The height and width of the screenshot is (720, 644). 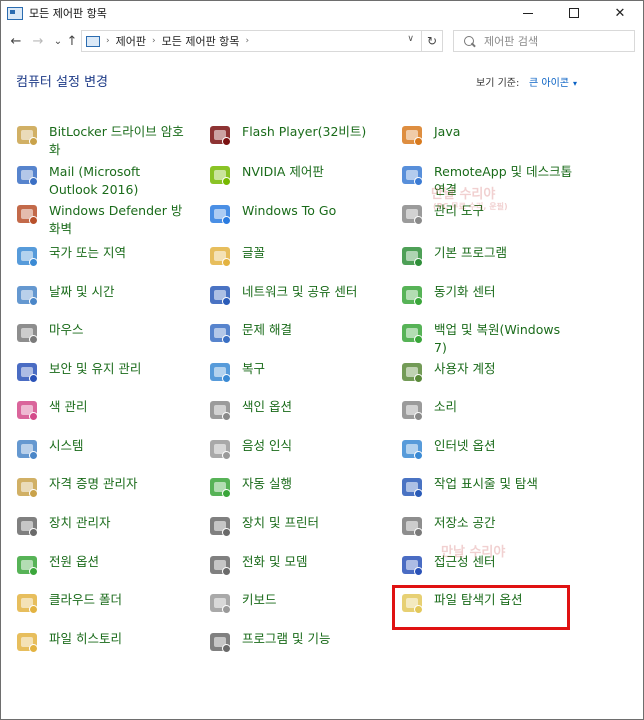 What do you see at coordinates (486, 483) in the screenshot?
I see `control-panel-item-label: 작업 표시줄 및 탐색` at bounding box center [486, 483].